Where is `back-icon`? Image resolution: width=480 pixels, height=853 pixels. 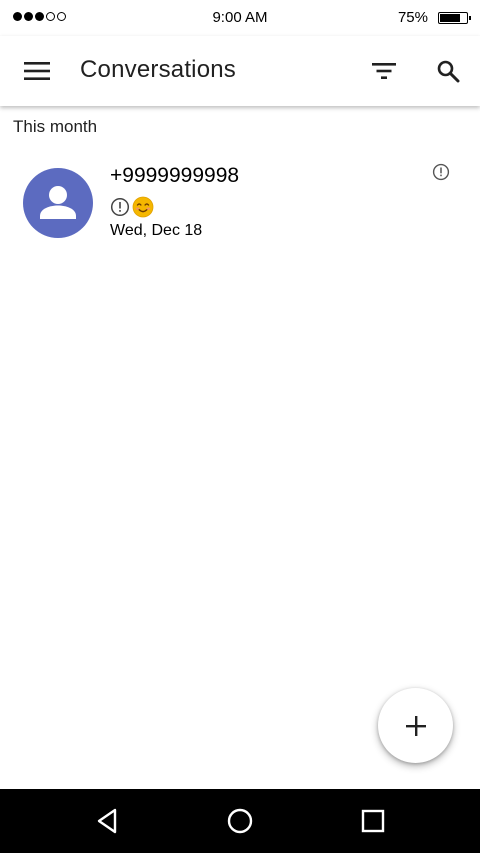
back-icon is located at coordinates (107, 821).